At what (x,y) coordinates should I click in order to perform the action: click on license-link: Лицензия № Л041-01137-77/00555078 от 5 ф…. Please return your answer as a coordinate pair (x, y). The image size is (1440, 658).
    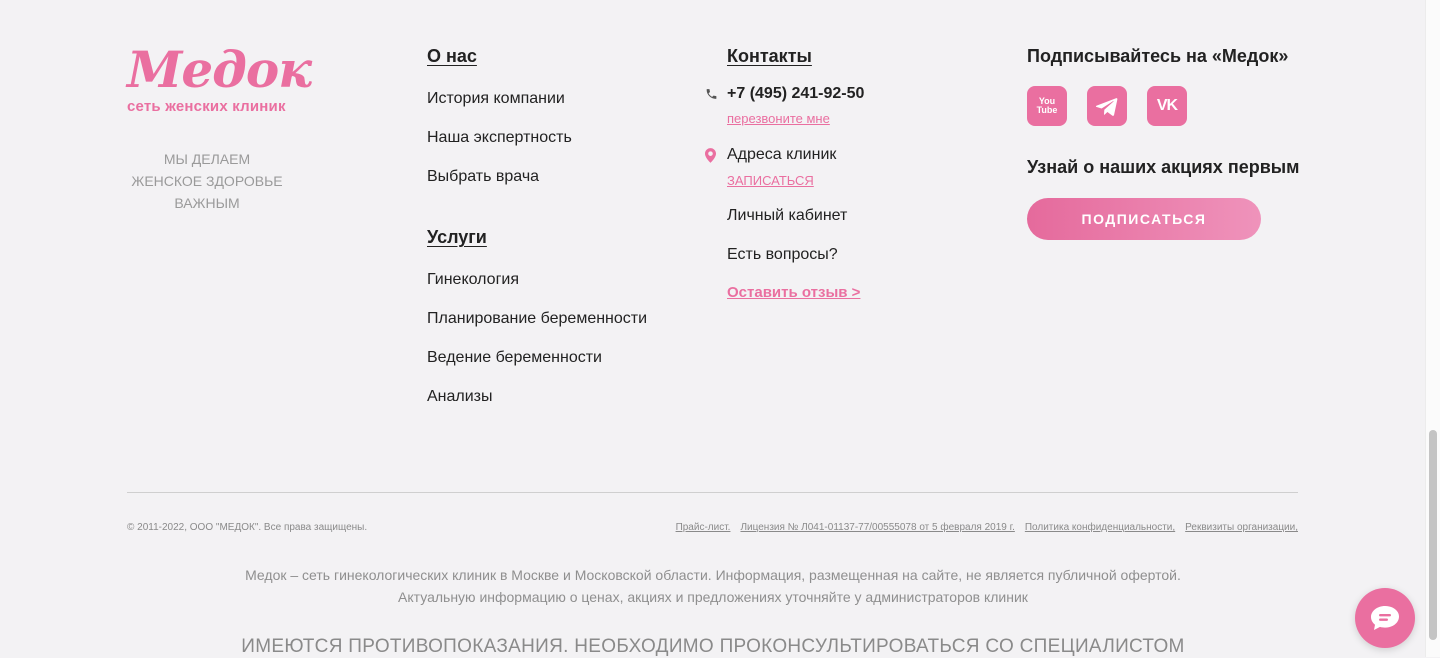
    Looking at the image, I should click on (877, 527).